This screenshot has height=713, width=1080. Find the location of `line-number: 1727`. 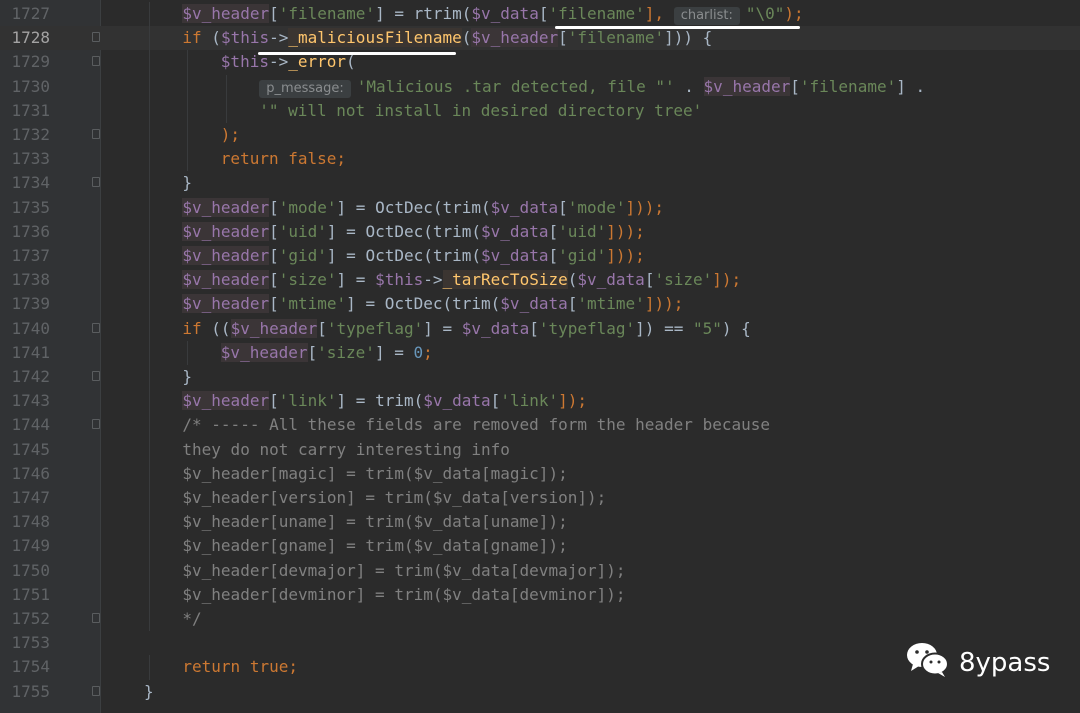

line-number: 1727 is located at coordinates (25, 14).